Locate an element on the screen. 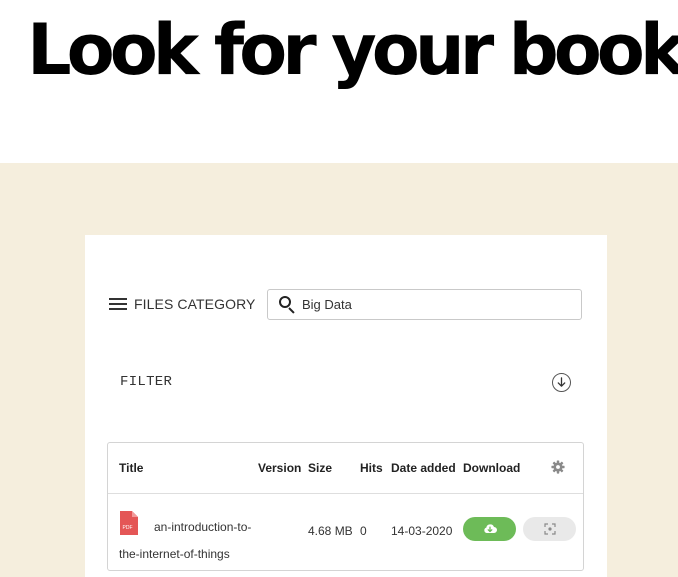 The width and height of the screenshot is (678, 577). download-button is located at coordinates (489, 529).